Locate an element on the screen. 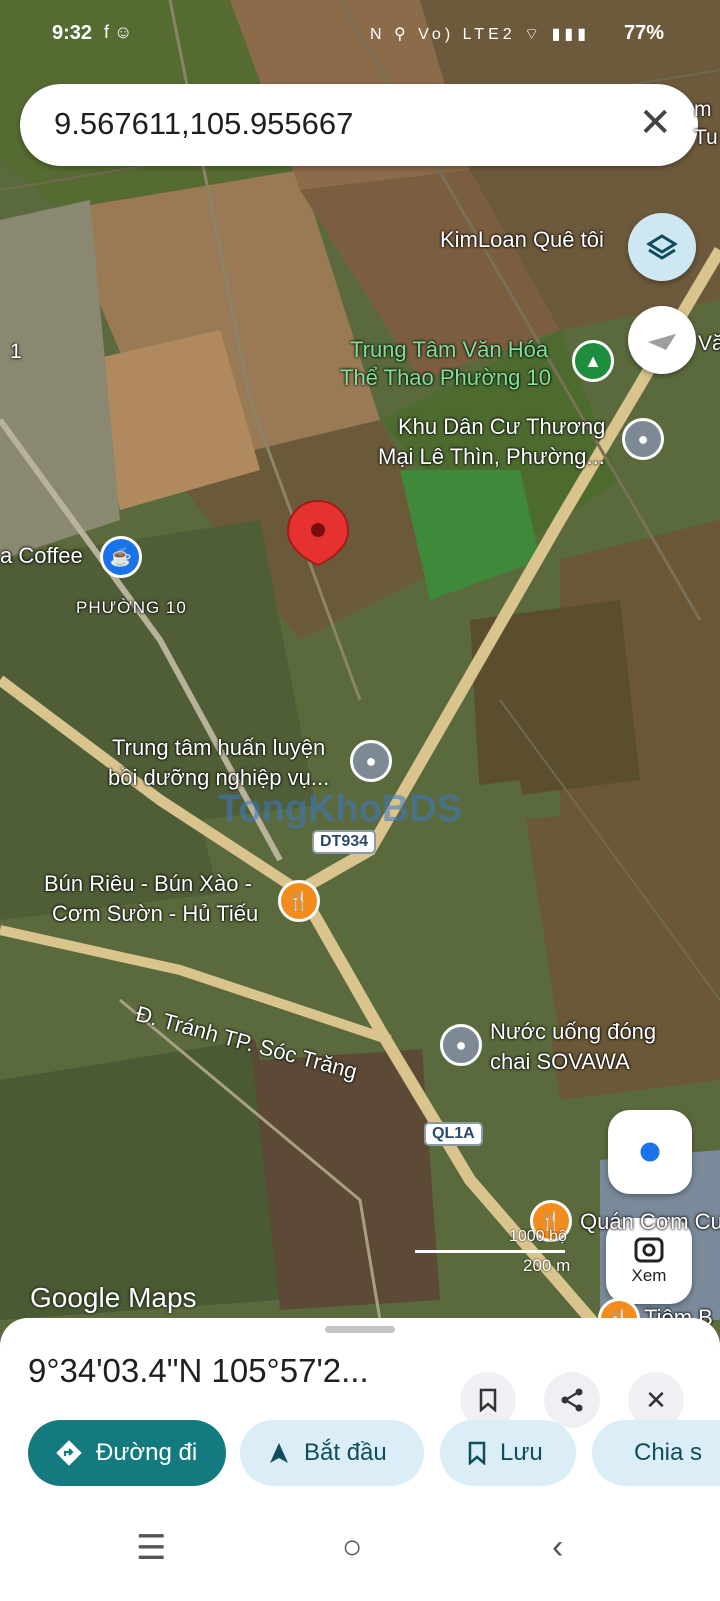 Image resolution: width=720 pixels, height=1601 pixels. restaurant-pin-icon: 🍴 is located at coordinates (299, 901).